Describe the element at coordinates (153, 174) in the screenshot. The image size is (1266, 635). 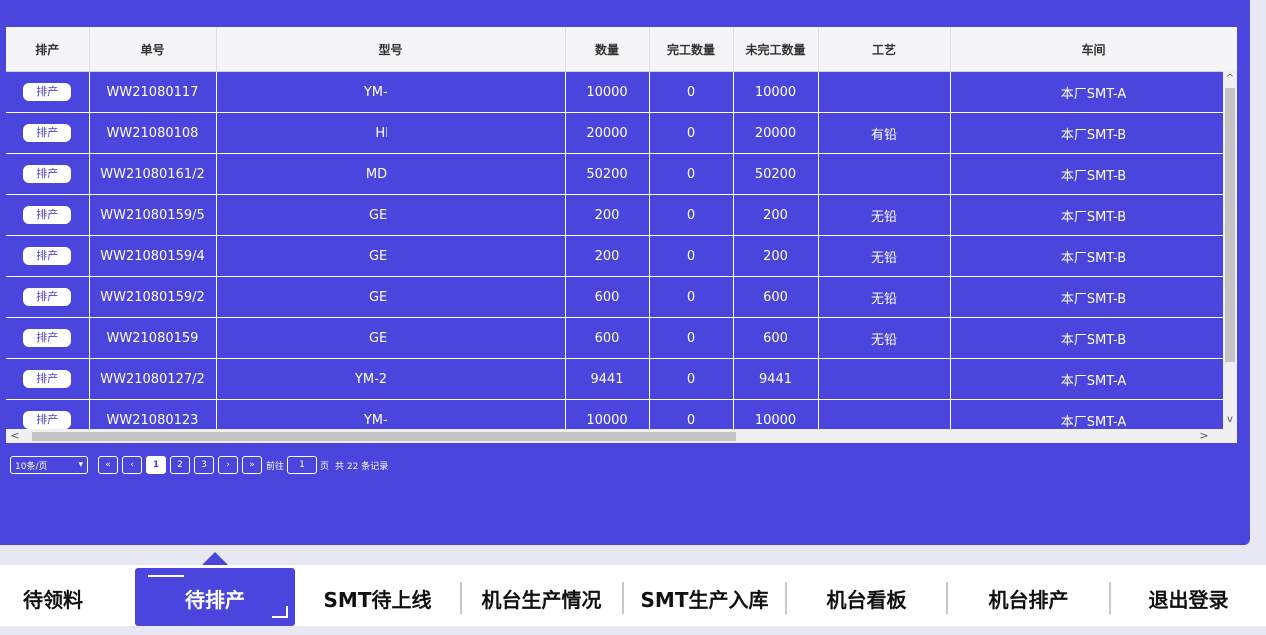
I see `cell-order: WW21080161/2` at that location.